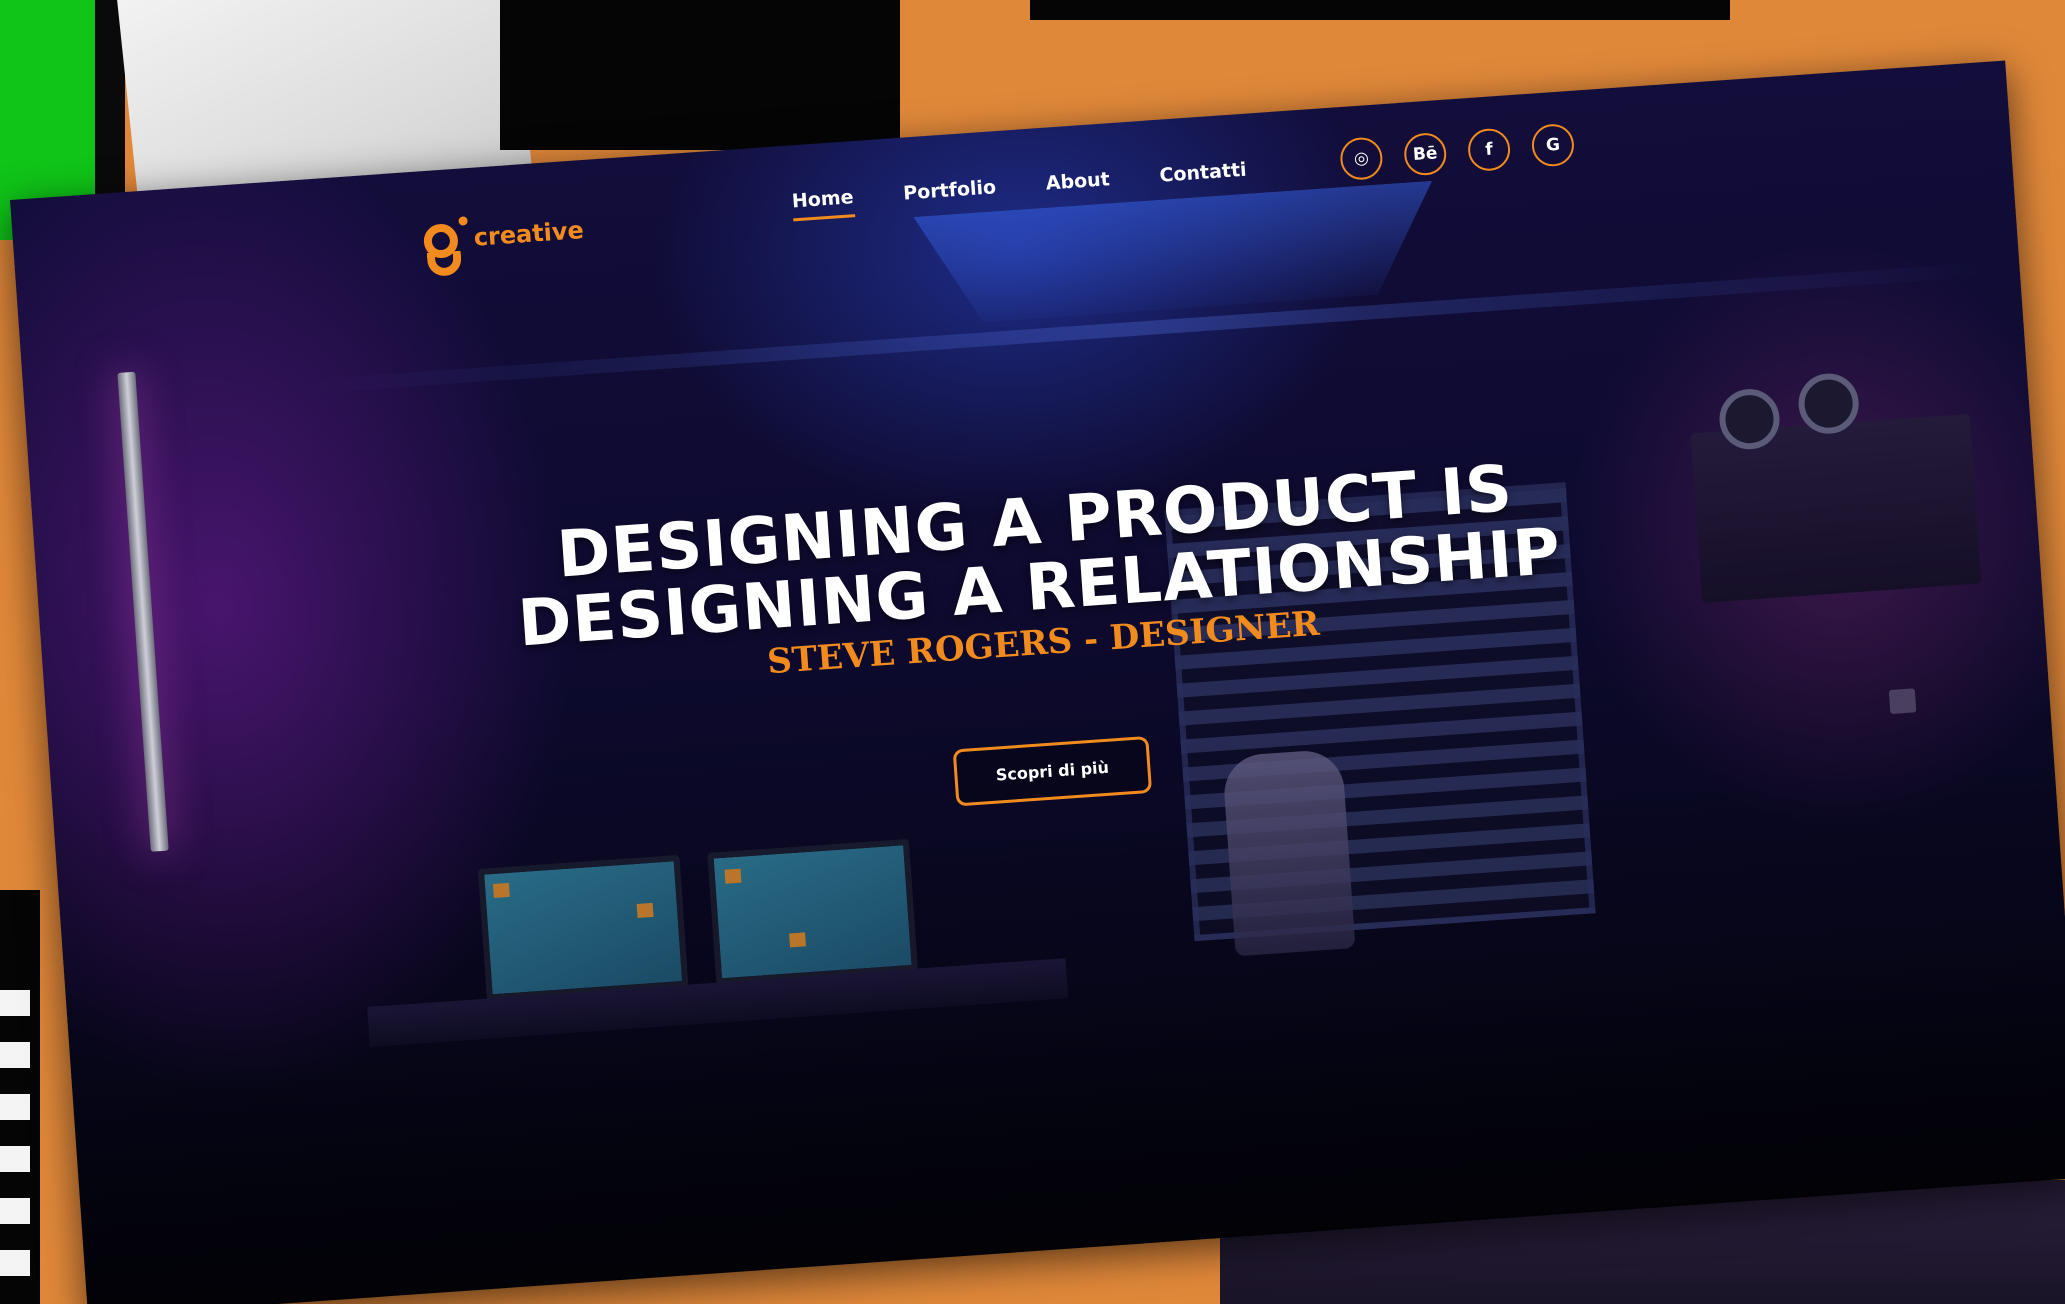 This screenshot has width=2065, height=1304. Describe the element at coordinates (1019, 190) in the screenshot. I see `main-nav: Home Portfolio About Contatti` at that location.